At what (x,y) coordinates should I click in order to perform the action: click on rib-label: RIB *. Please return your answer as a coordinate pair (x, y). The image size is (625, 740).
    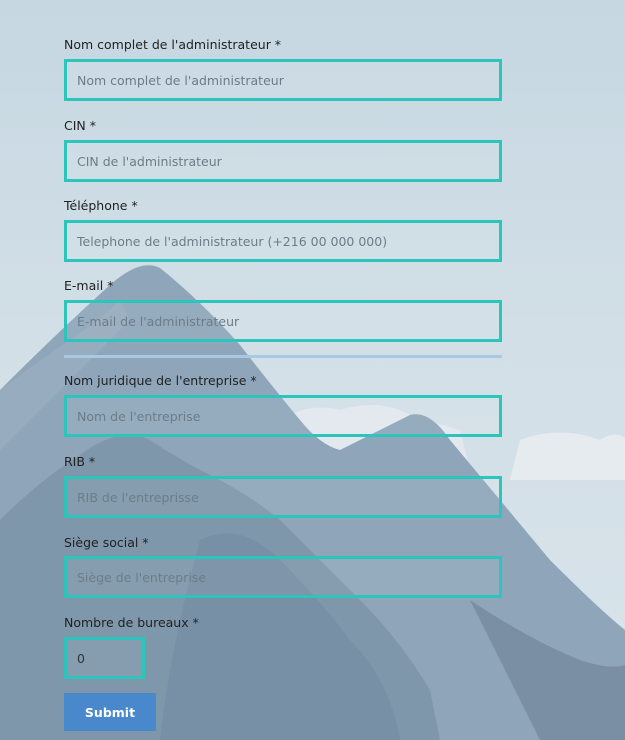
    Looking at the image, I should click on (80, 461).